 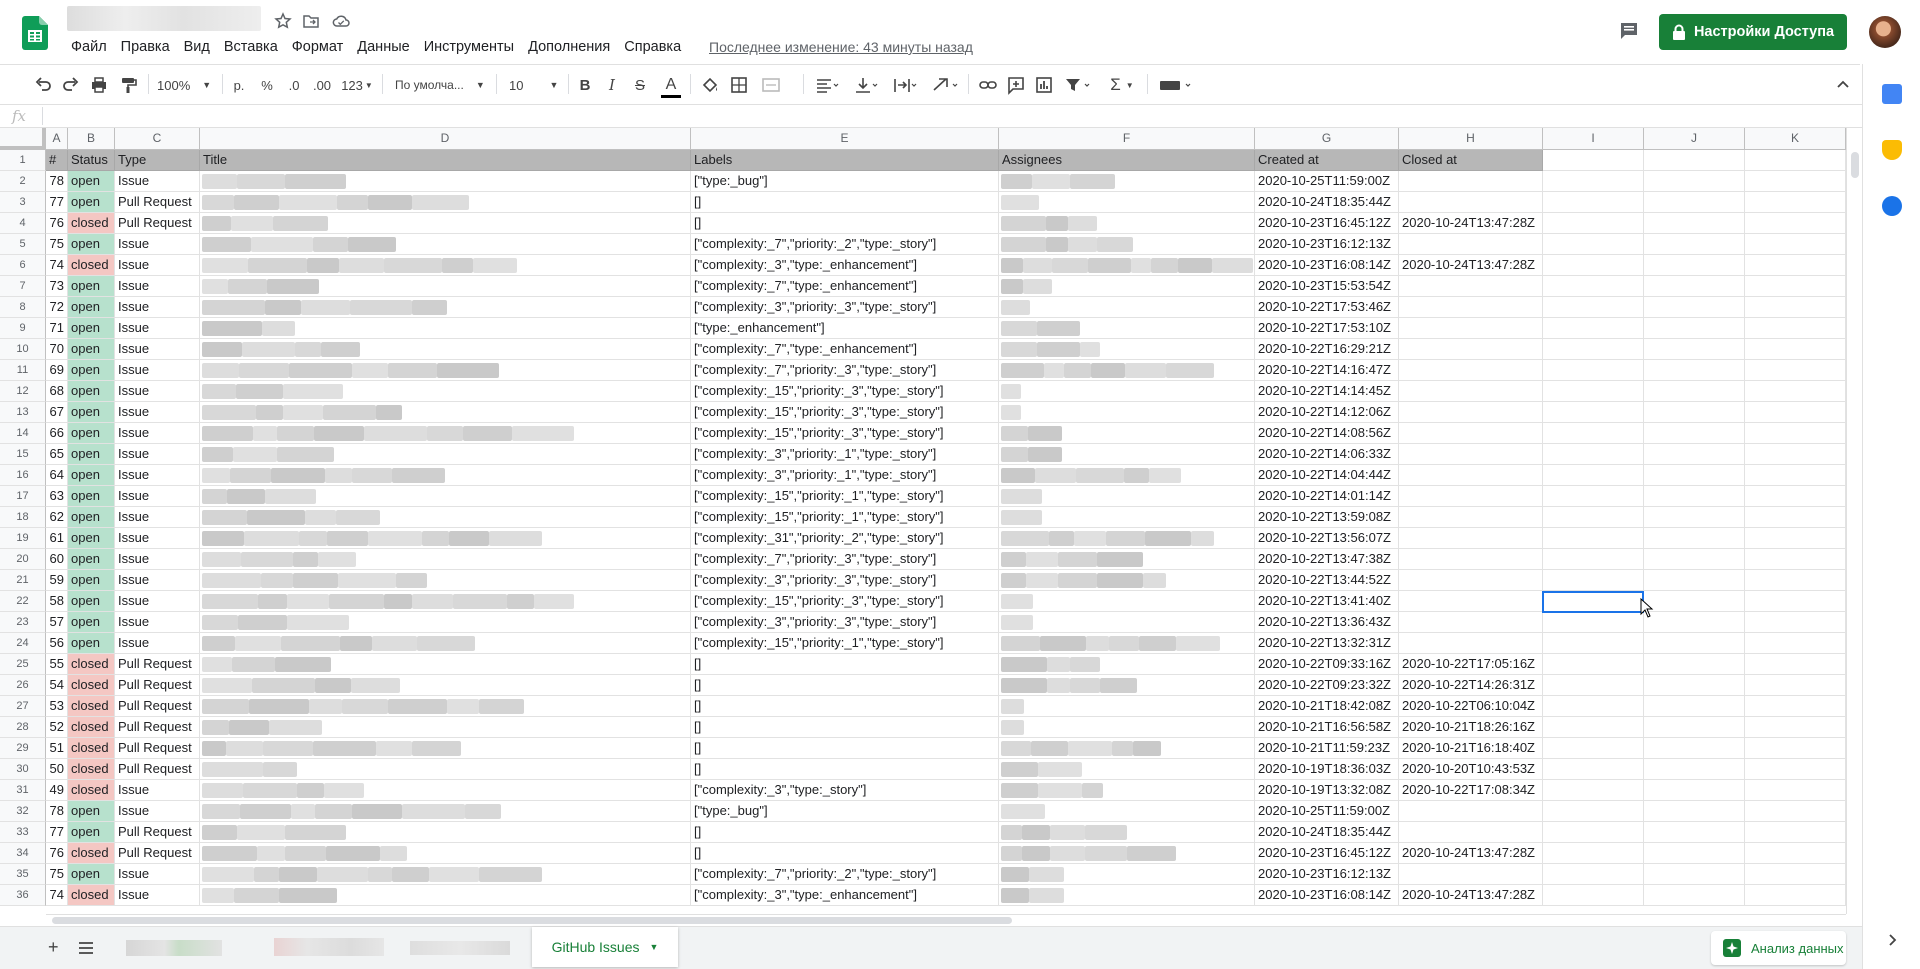 I want to click on chevron-down-icon: ▼, so click(x=654, y=947).